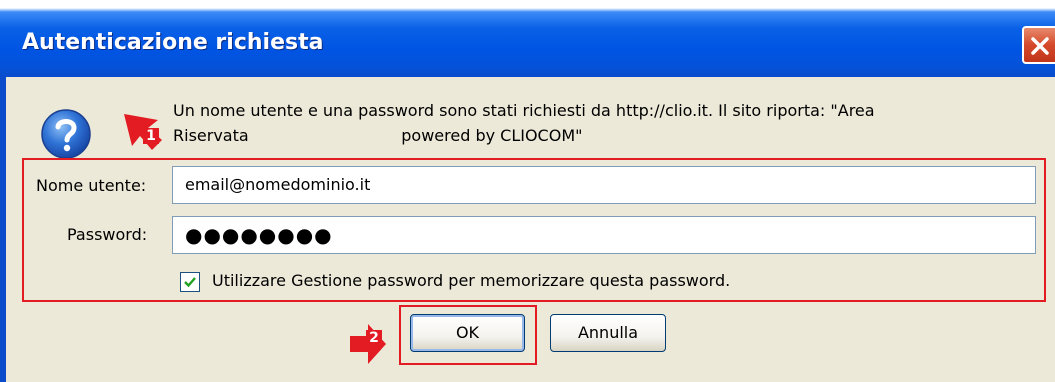 The width and height of the screenshot is (1055, 382). I want to click on checkmark-icon, so click(190, 282).